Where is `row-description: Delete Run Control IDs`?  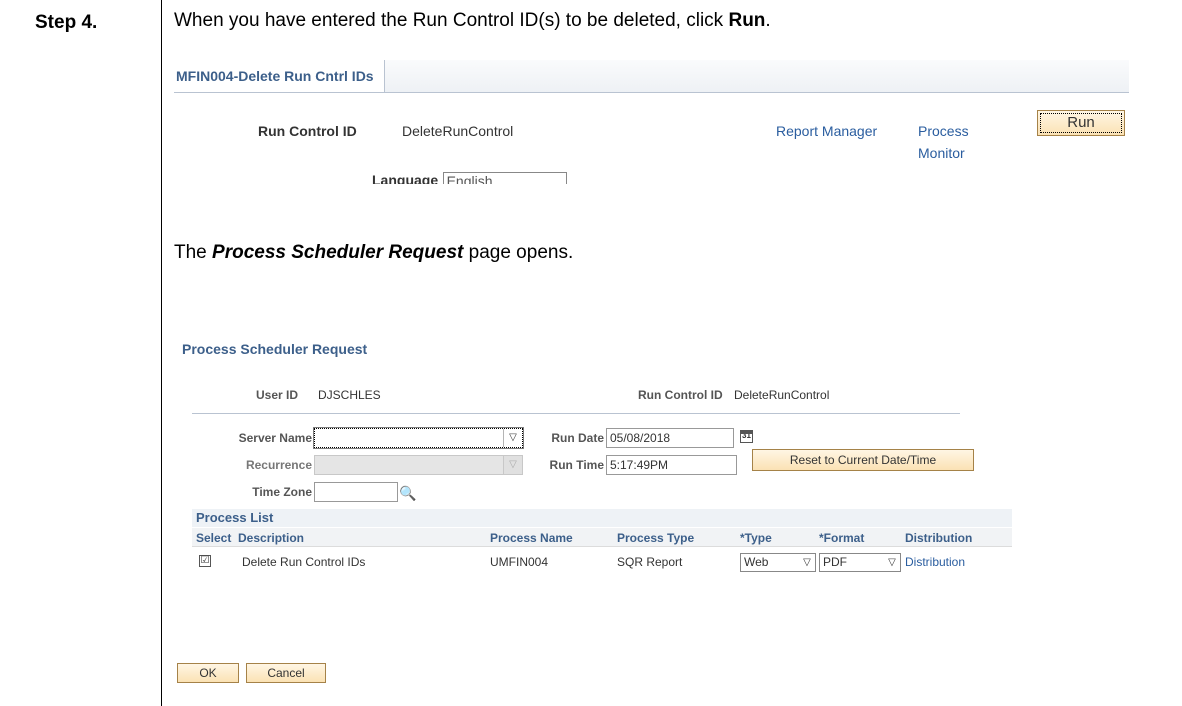
row-description: Delete Run Control IDs is located at coordinates (304, 562).